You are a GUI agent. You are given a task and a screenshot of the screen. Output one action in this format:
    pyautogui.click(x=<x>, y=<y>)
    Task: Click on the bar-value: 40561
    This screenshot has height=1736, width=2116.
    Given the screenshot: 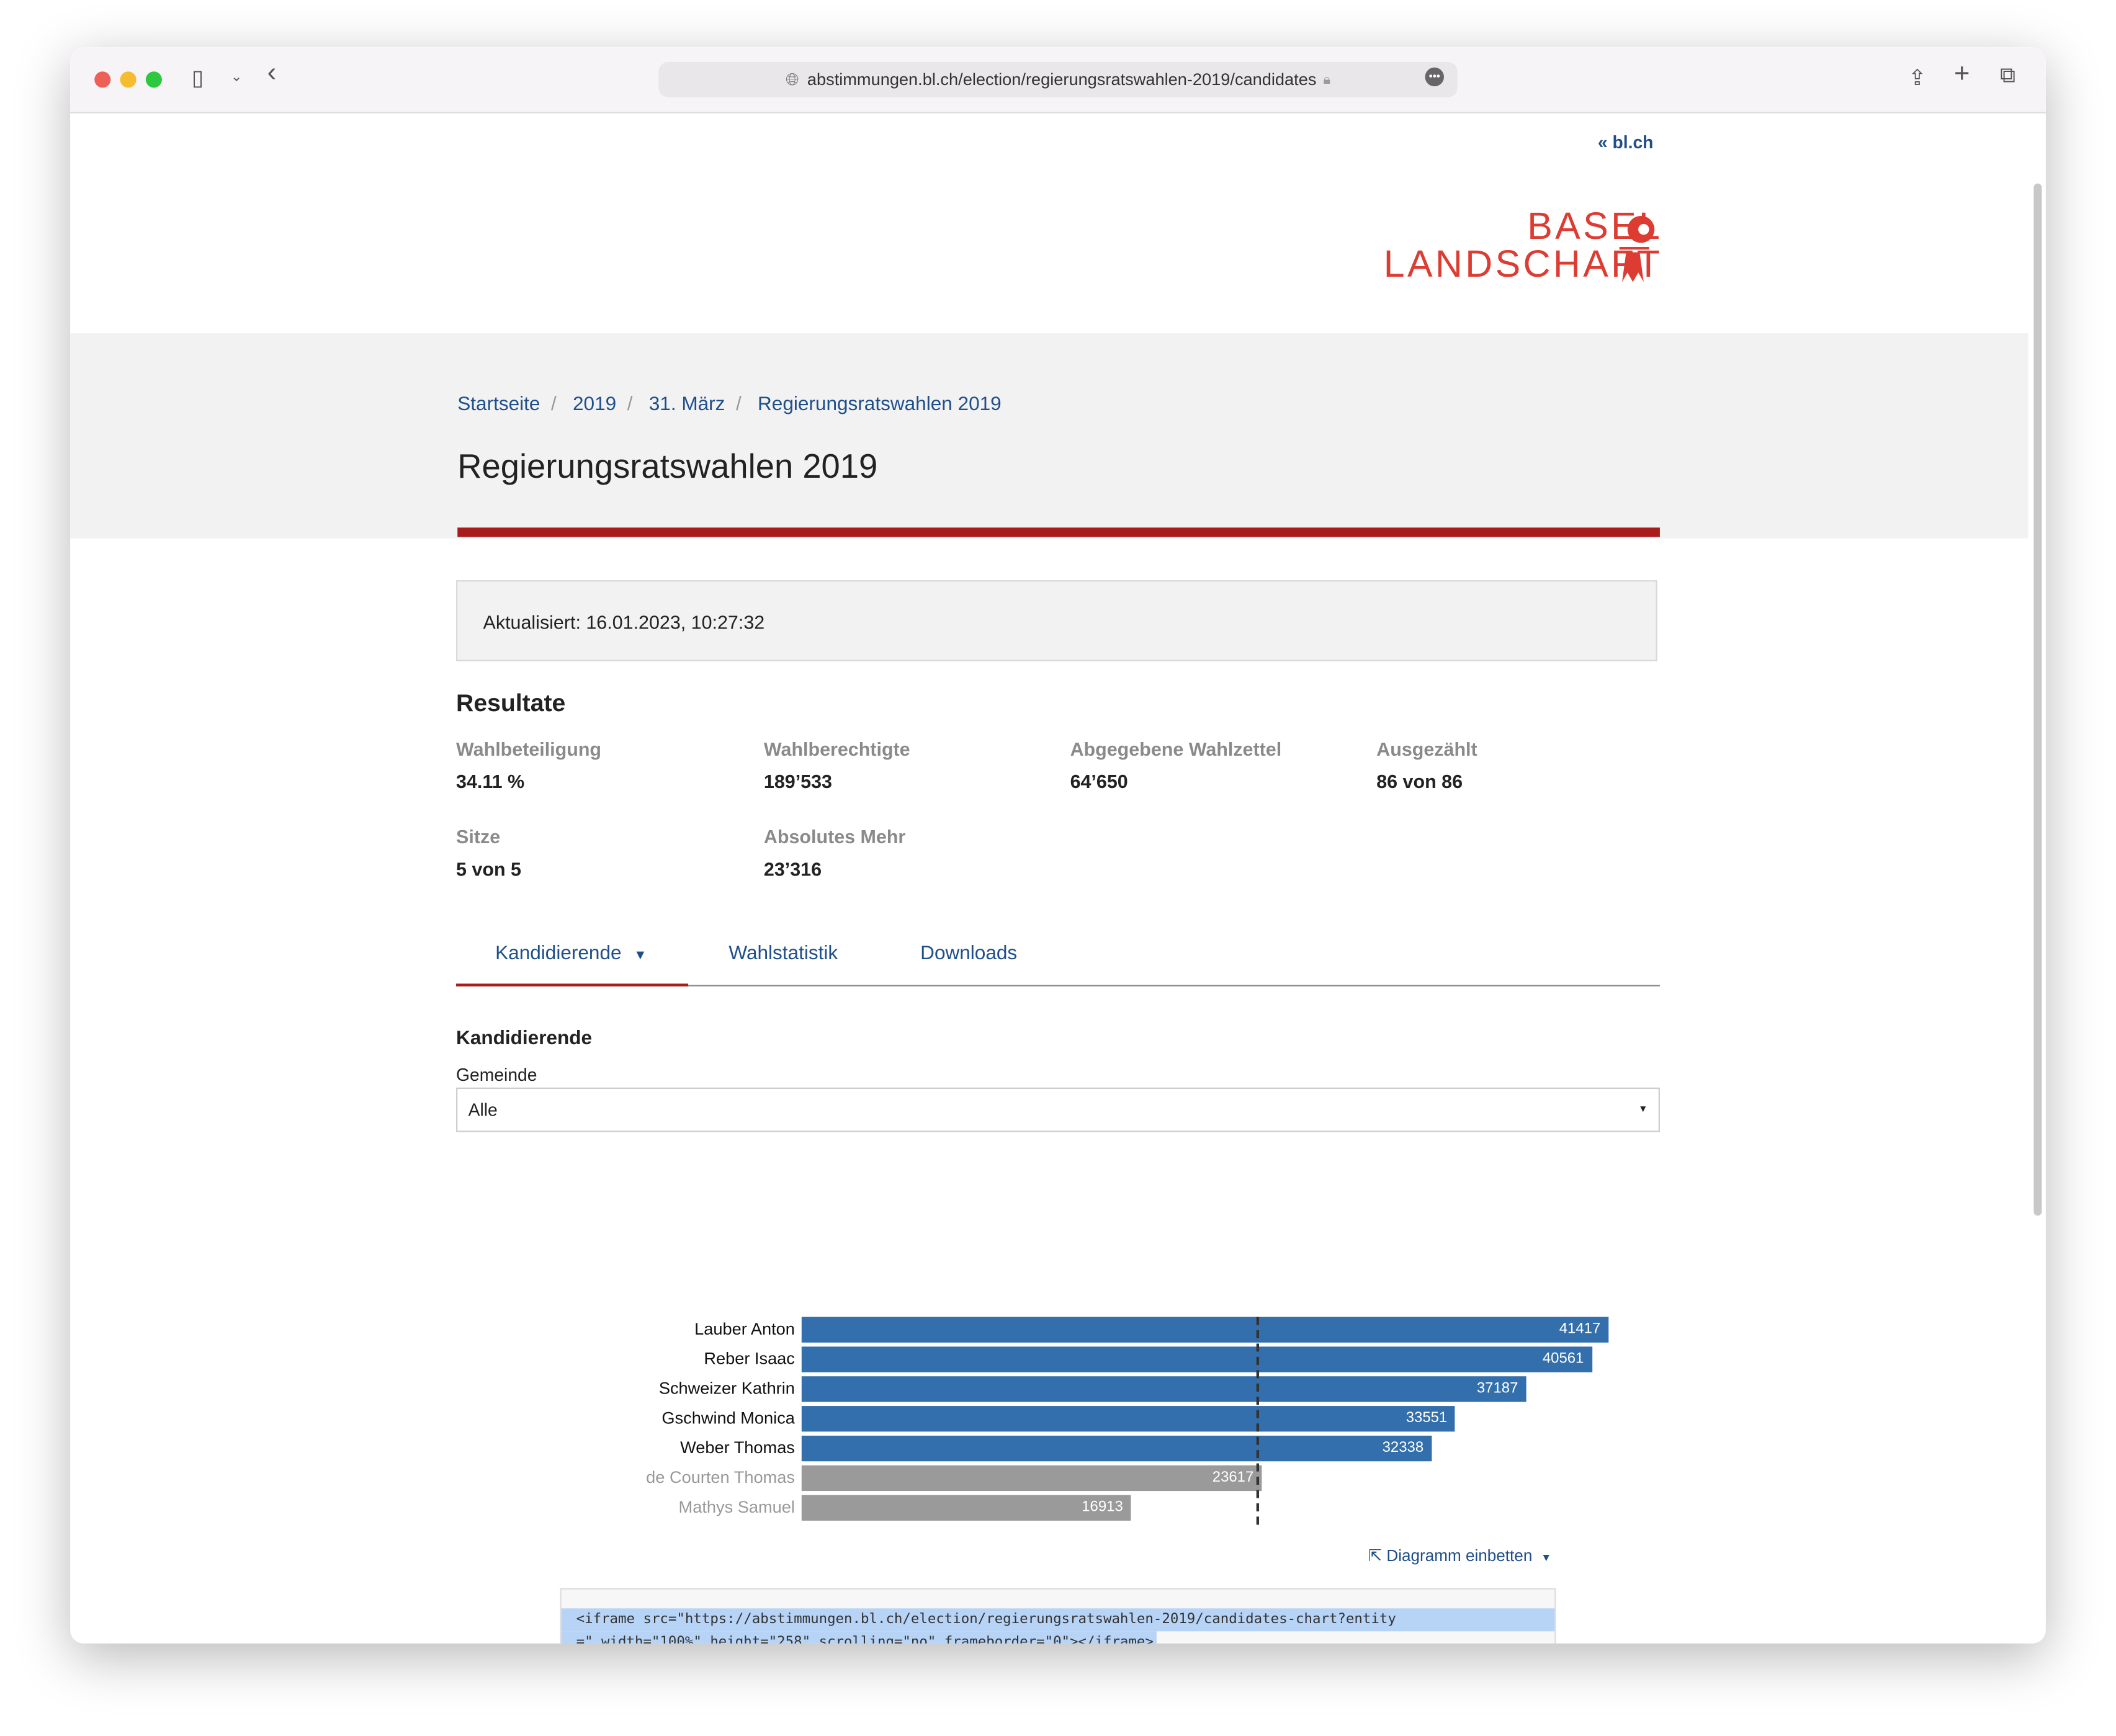 What is the action you would take?
    pyautogui.click(x=1563, y=1358)
    